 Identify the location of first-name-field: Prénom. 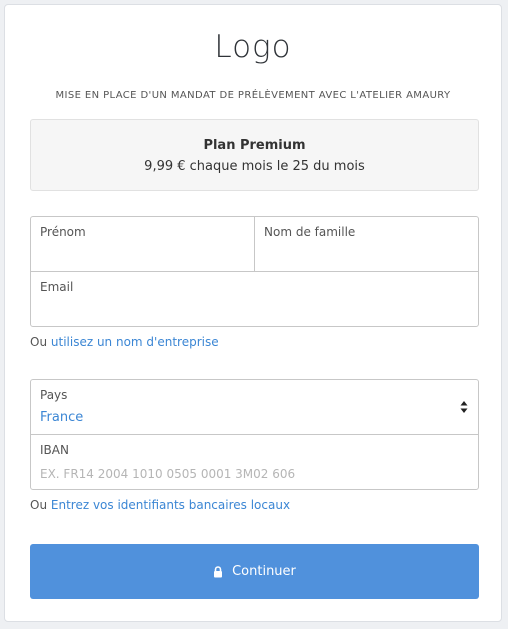
(142, 244).